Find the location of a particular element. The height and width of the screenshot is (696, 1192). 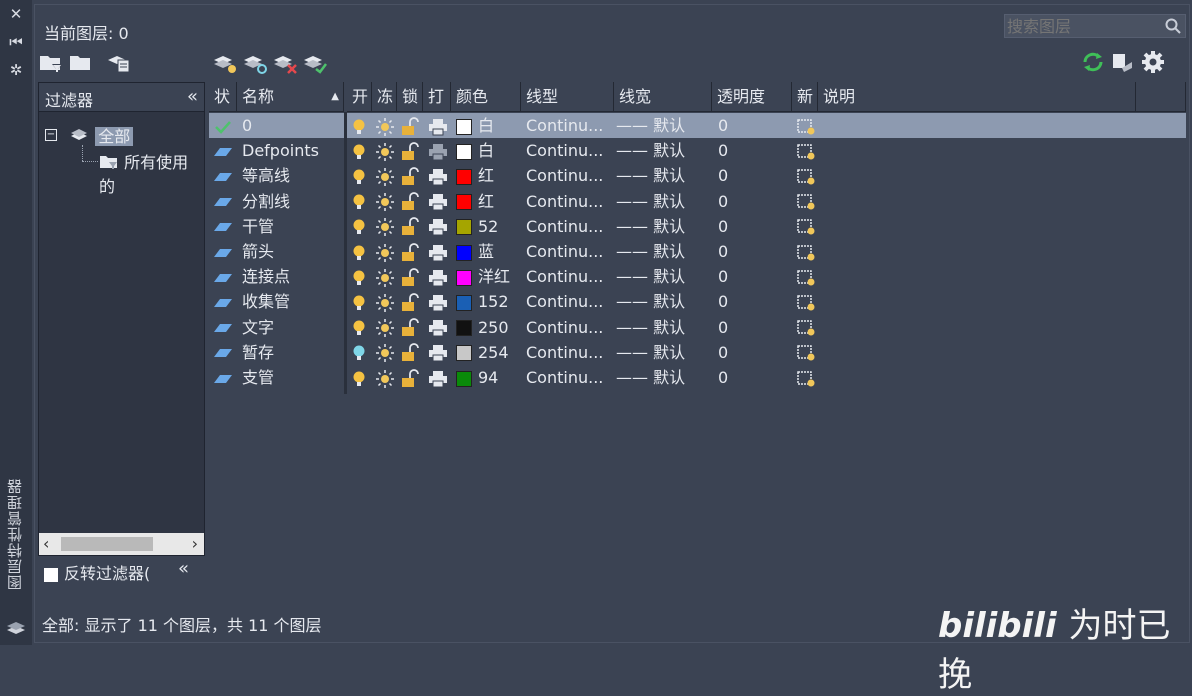

col-status: 状 is located at coordinates (223, 97).